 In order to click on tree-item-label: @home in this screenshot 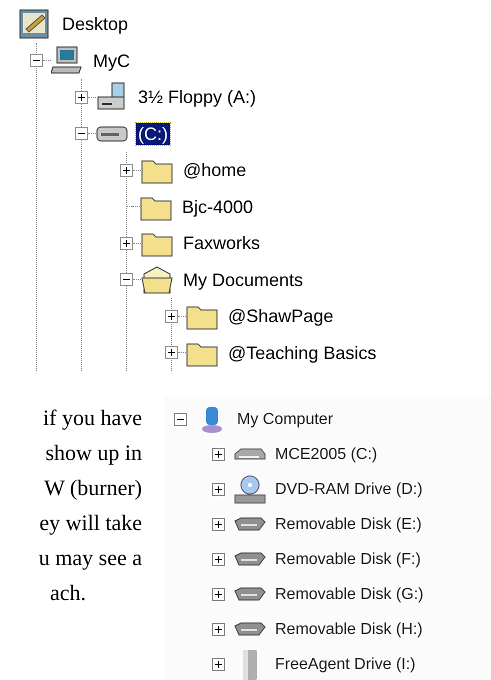, I will do `click(214, 170)`.